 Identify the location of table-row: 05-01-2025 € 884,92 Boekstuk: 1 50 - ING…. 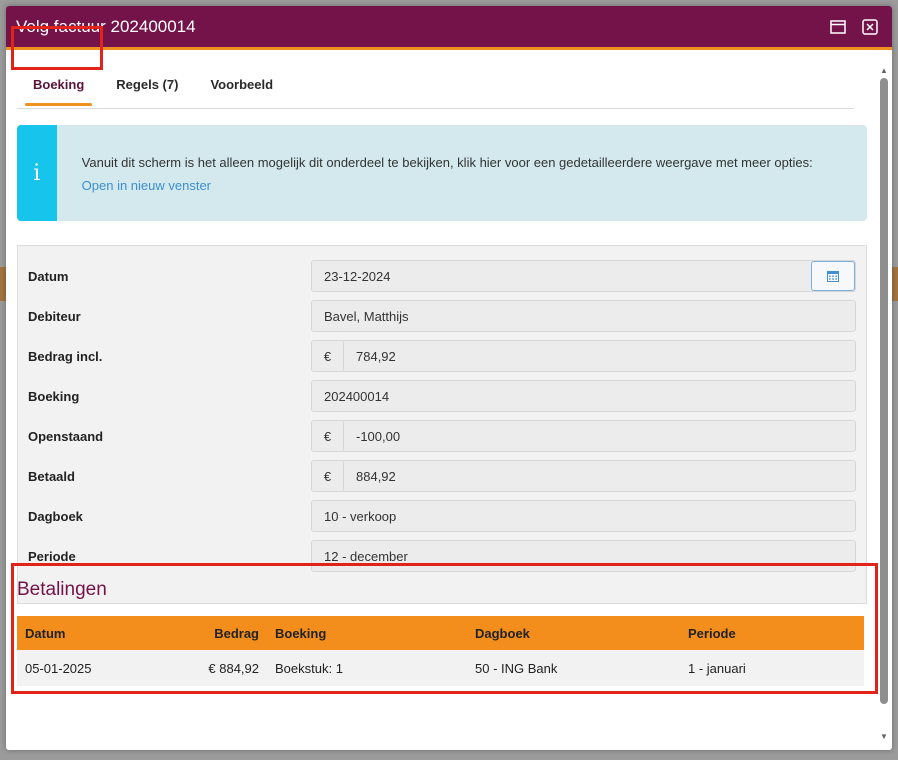
(440, 668).